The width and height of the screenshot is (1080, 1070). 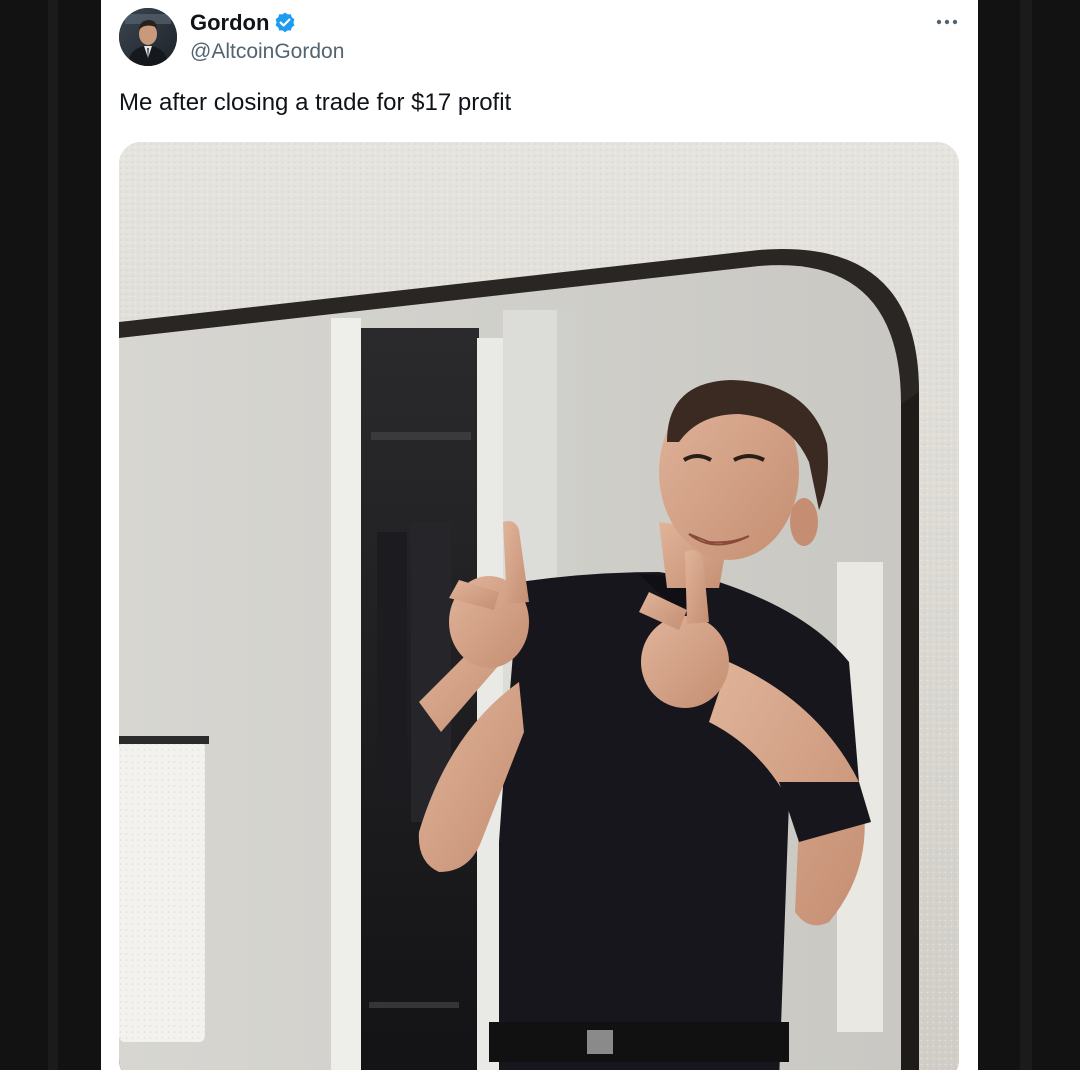 What do you see at coordinates (285, 22) in the screenshot?
I see `verified-badge-icon` at bounding box center [285, 22].